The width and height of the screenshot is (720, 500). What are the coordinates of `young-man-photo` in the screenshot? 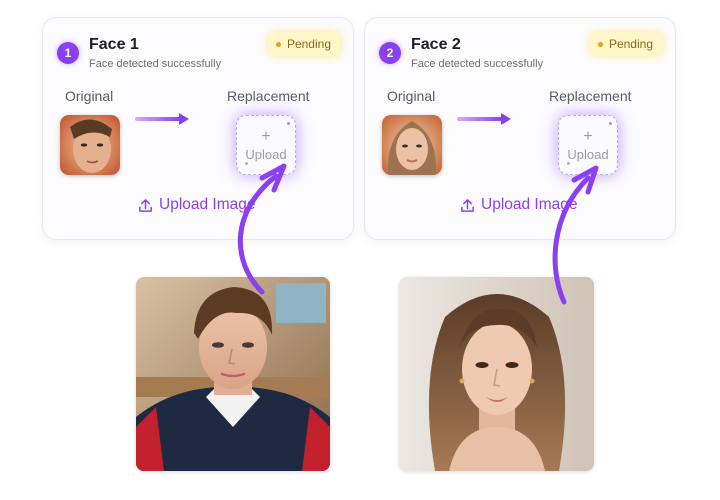 It's located at (233, 374).